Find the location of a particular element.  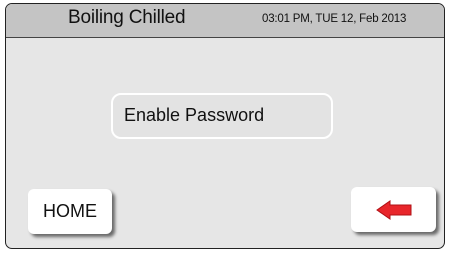

datetime-display: 03:01 PM, TUE 12, Feb 2013 is located at coordinates (334, 19).